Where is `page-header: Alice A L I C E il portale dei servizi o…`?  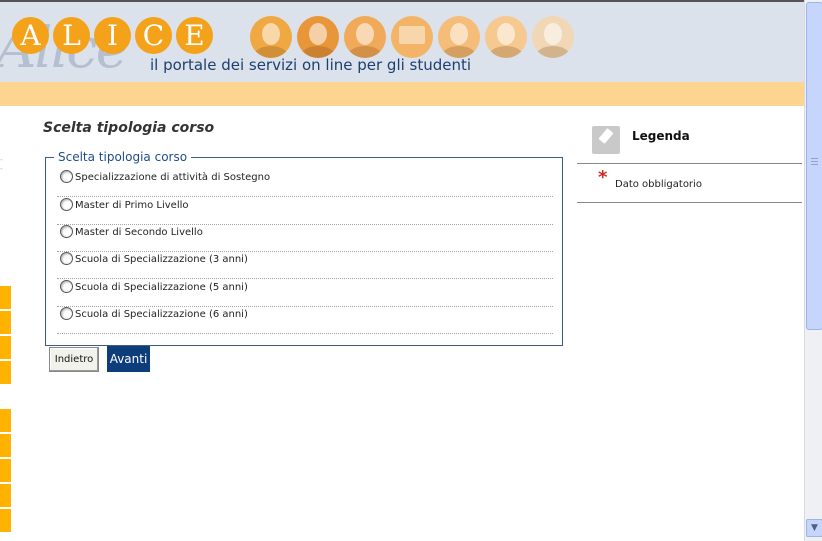
page-header: Alice A L I C E il portale dei servizi o… is located at coordinates (402, 42).